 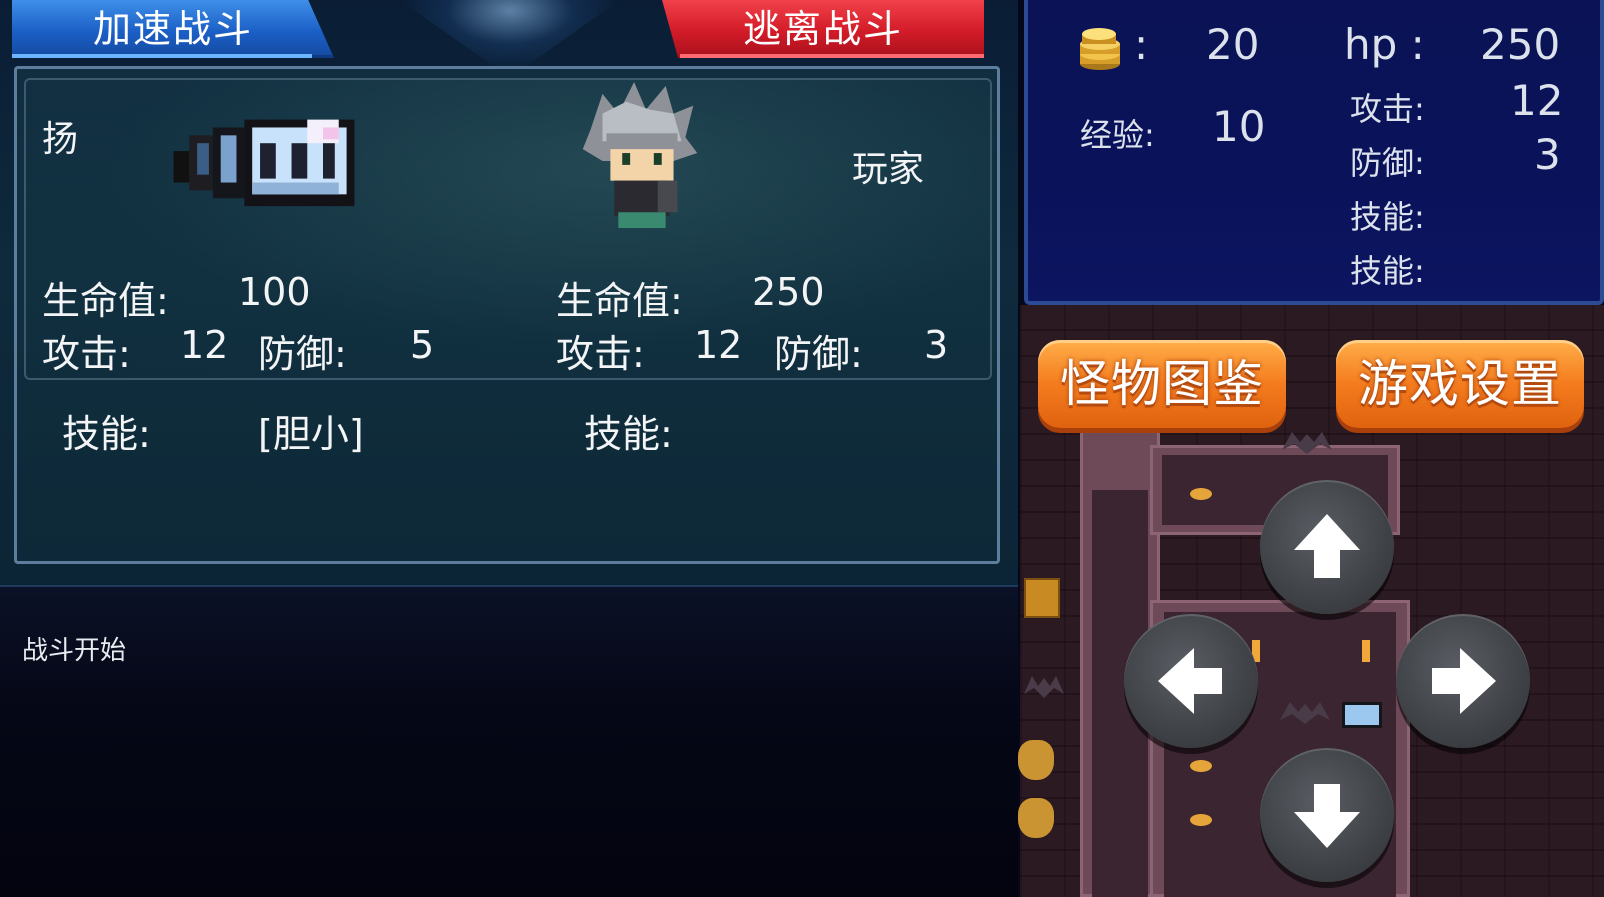 What do you see at coordinates (1387, 217) in the screenshot?
I see `status-skill1-label: 技能:` at bounding box center [1387, 217].